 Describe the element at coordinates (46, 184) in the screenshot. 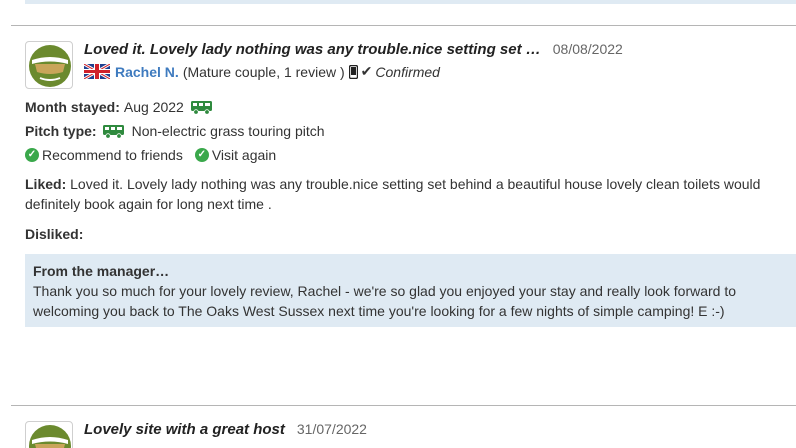

I see `liked-label: Liked:` at that location.